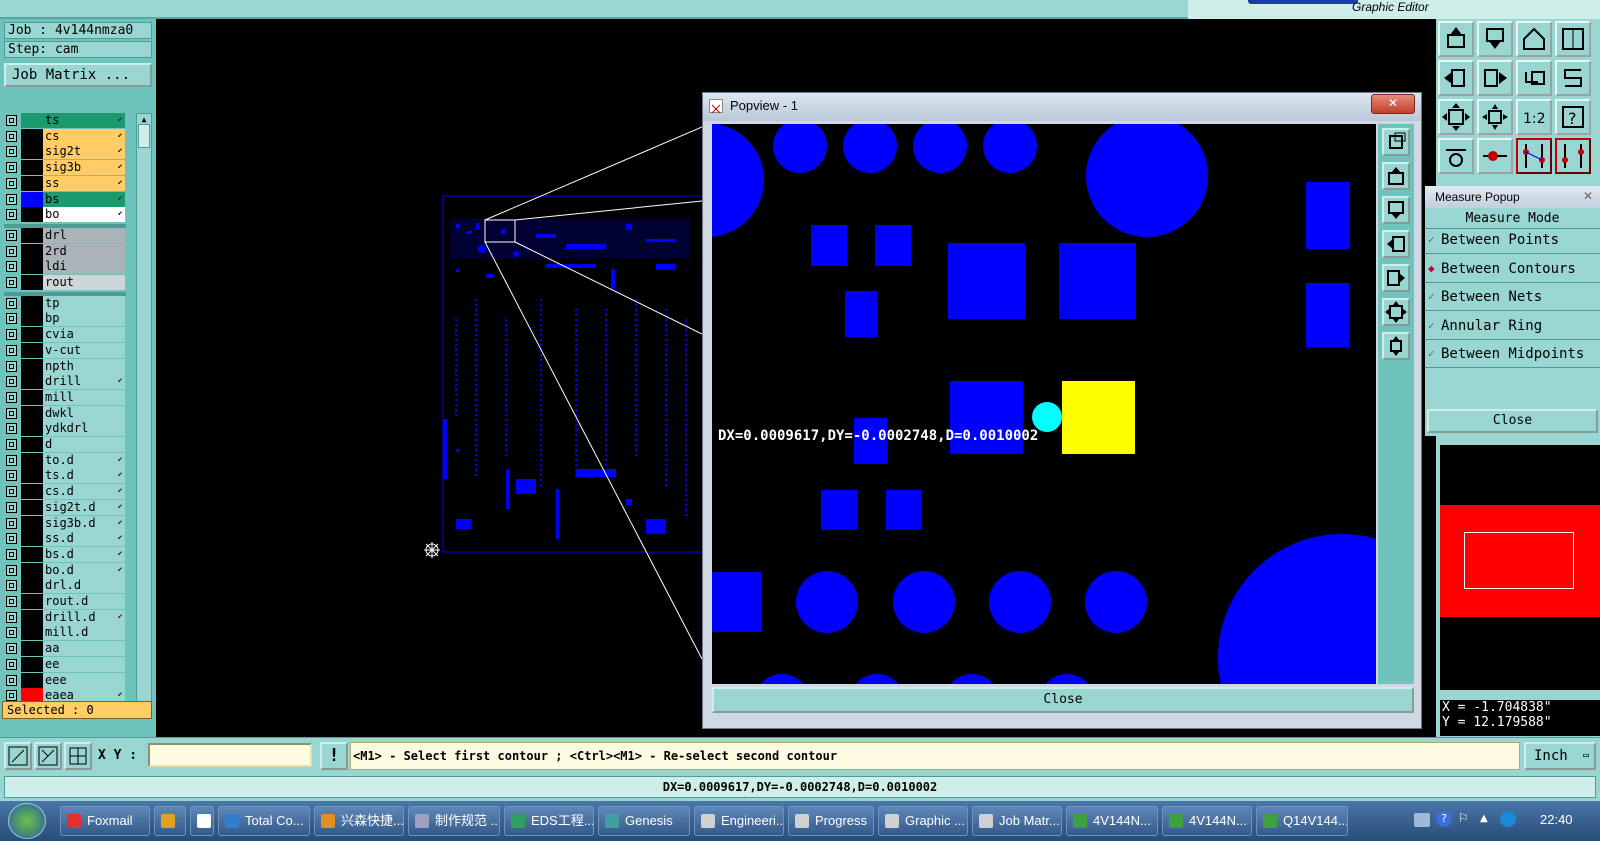  What do you see at coordinates (1396, 346) in the screenshot?
I see `zoom-out-icon` at bounding box center [1396, 346].